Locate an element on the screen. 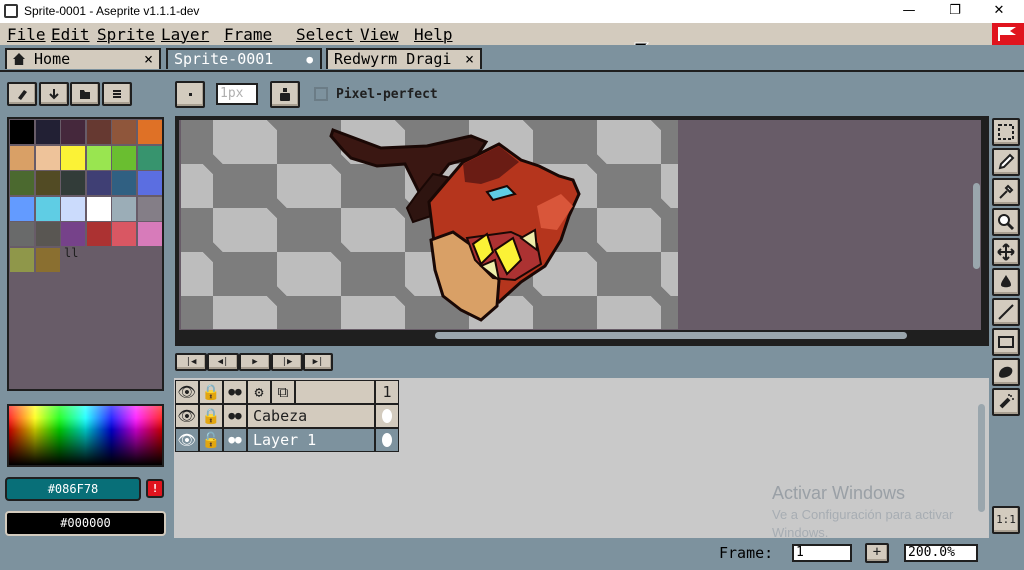  background-color-button: #000000 is located at coordinates (85, 523).